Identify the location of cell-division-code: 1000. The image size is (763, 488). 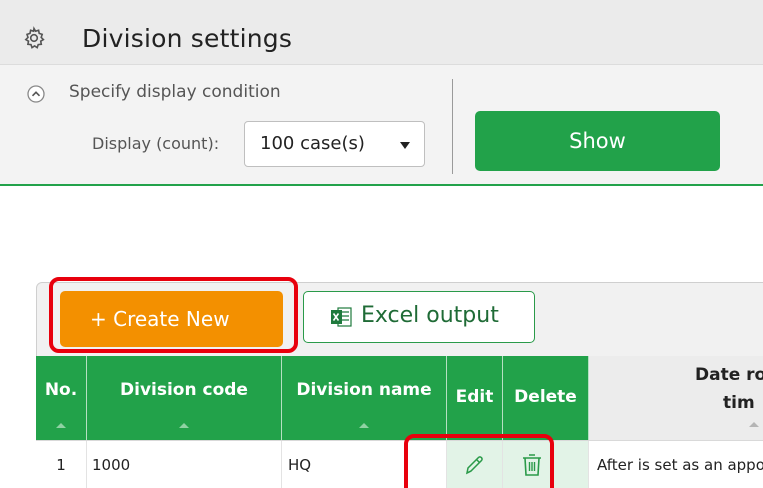
(184, 464).